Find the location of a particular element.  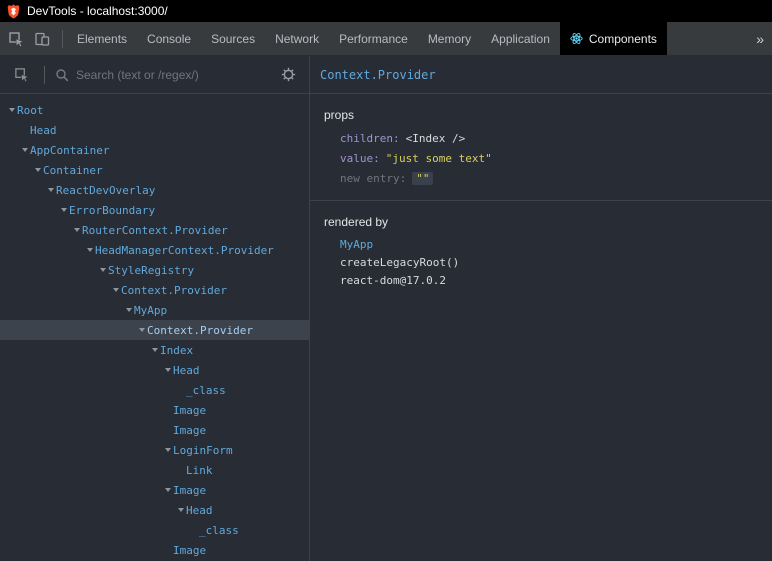

rendered-by-list: MyApp createLegacyRoot() react-dom@17.0.2 is located at coordinates (541, 262).